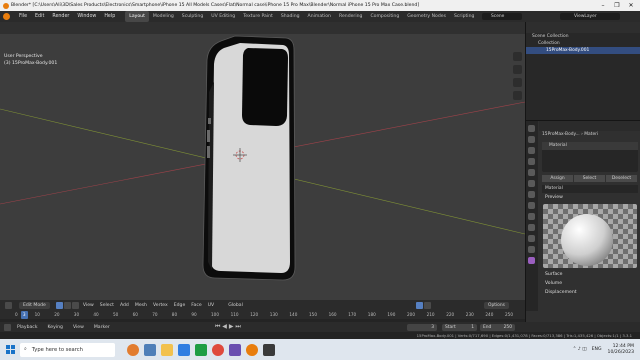 The height and width of the screenshot is (360, 640). I want to click on close-button: ✕, so click(631, 5).